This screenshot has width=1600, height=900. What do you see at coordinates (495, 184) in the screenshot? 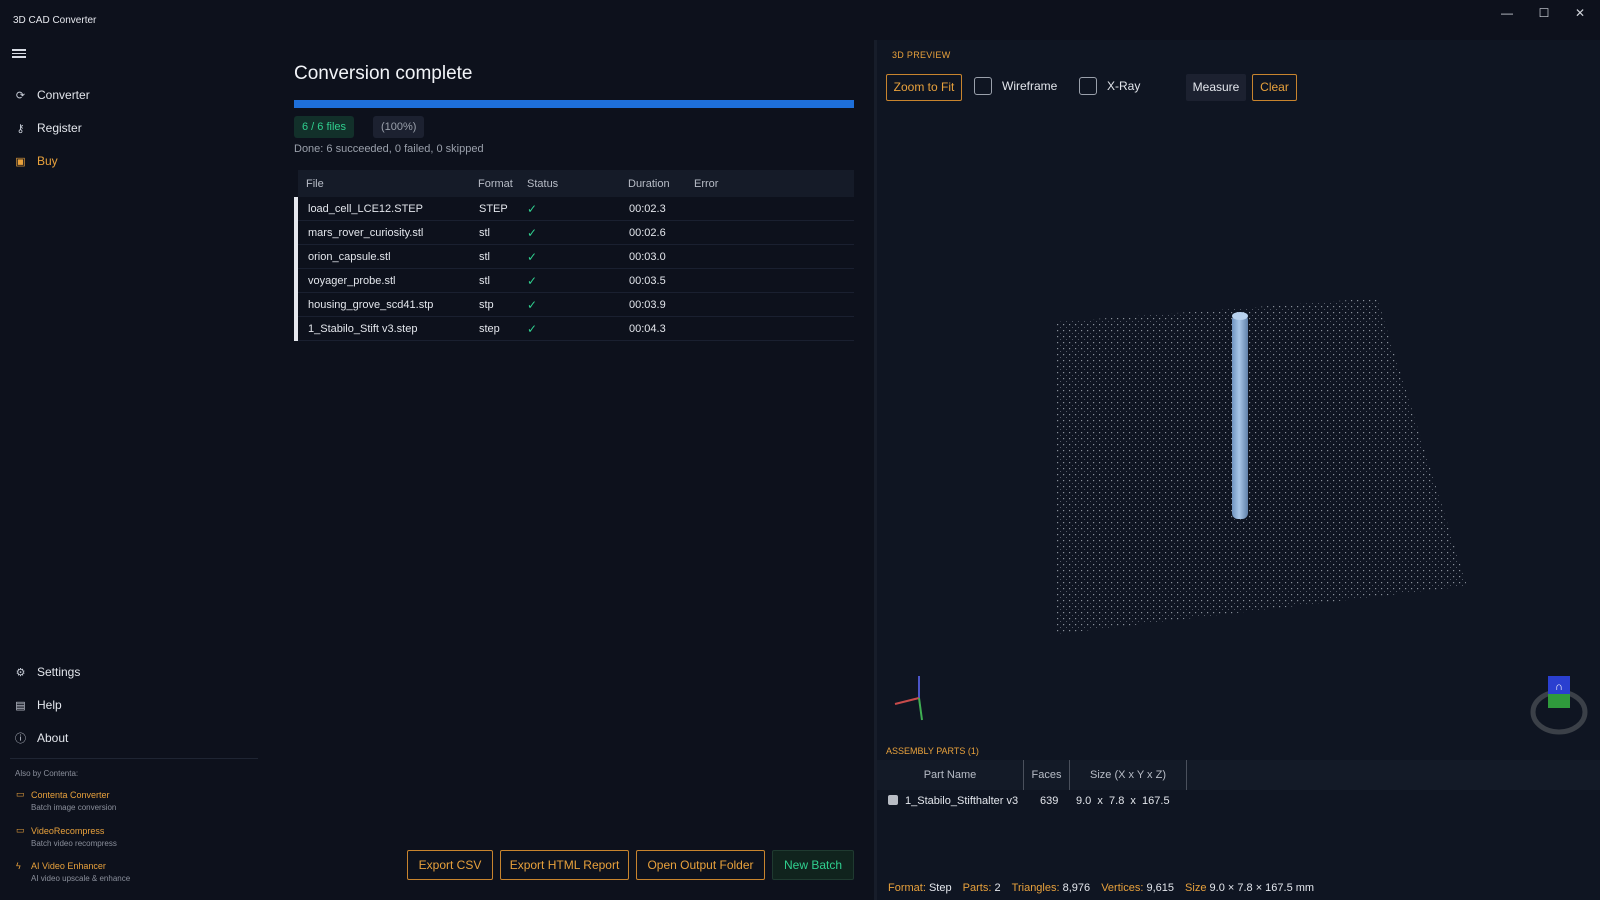
I see `header-format: Format` at bounding box center [495, 184].